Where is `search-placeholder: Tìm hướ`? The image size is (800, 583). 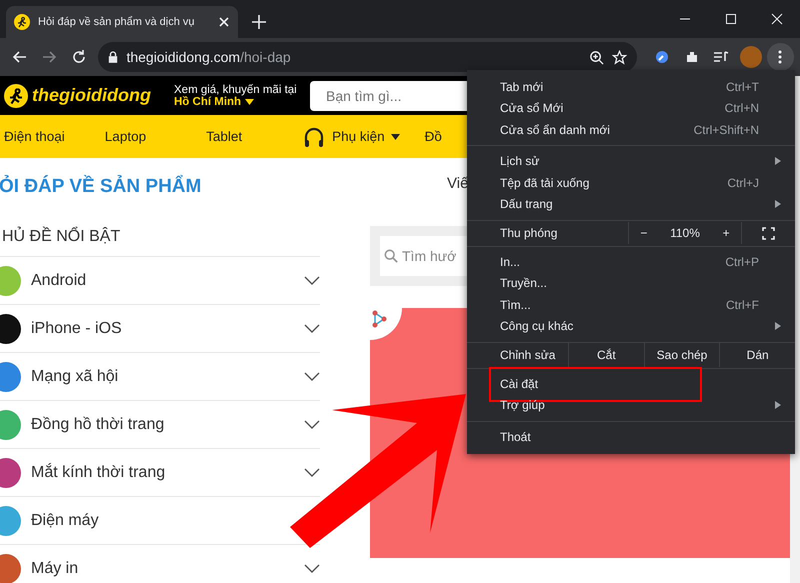
search-placeholder: Tìm hướ is located at coordinates (429, 256).